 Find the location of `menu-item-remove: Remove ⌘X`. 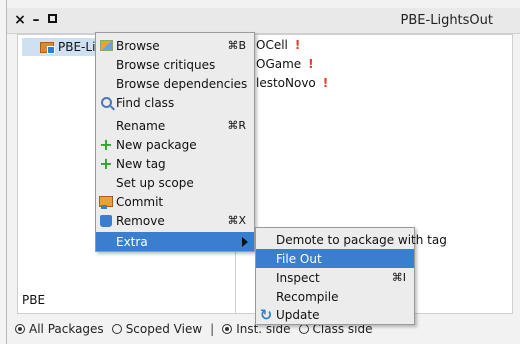

menu-item-remove: Remove ⌘X is located at coordinates (175, 220).